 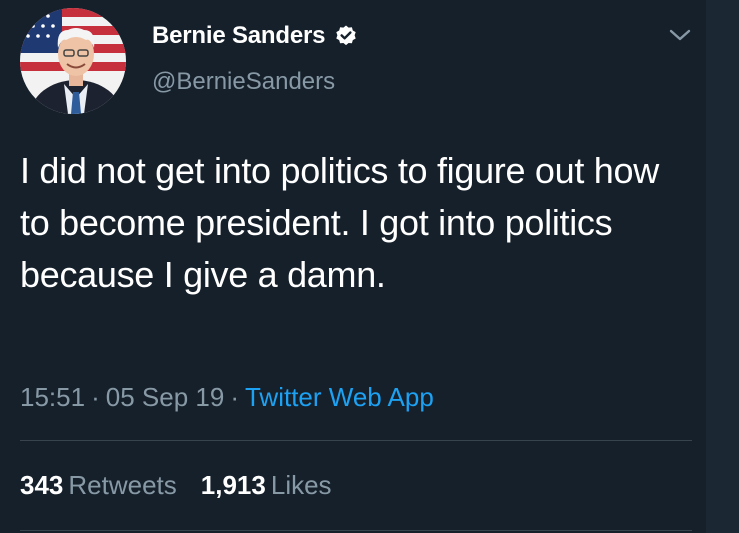 I want to click on likes-stat: 1,913 Likes, so click(x=266, y=485).